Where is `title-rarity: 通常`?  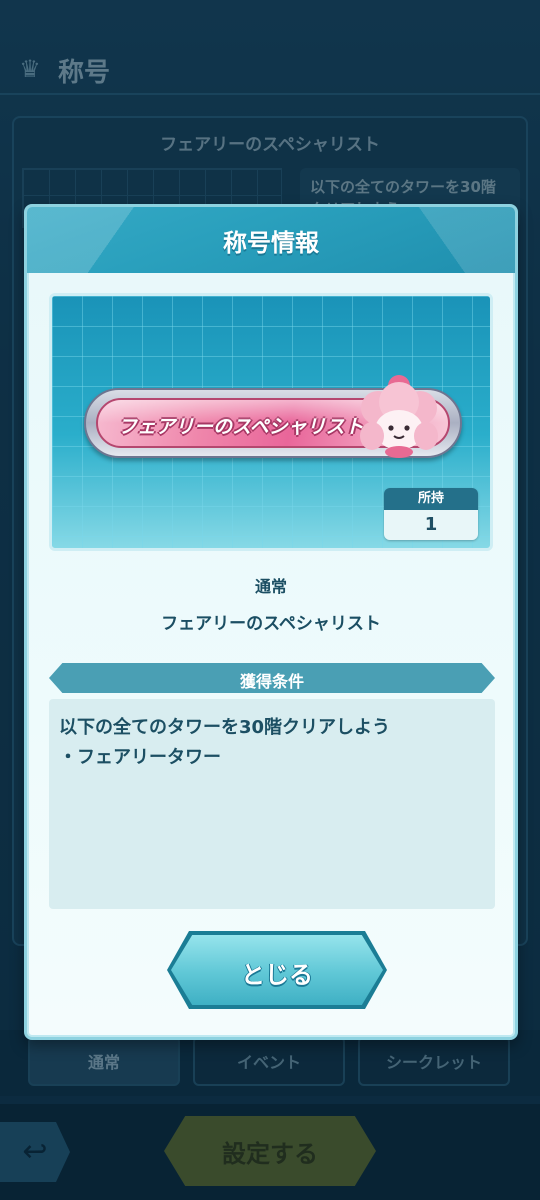
title-rarity: 通常 is located at coordinates (270, 586).